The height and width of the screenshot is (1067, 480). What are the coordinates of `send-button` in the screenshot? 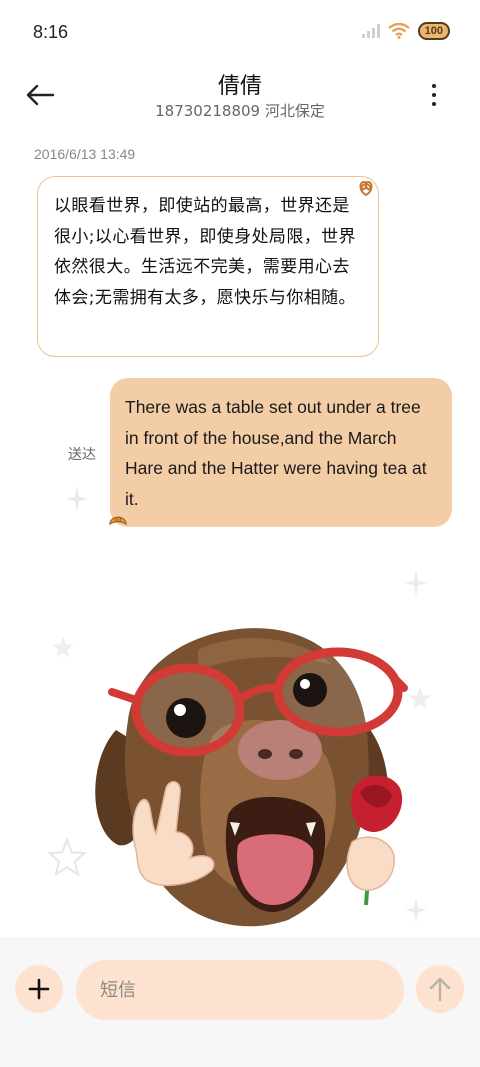 It's located at (440, 989).